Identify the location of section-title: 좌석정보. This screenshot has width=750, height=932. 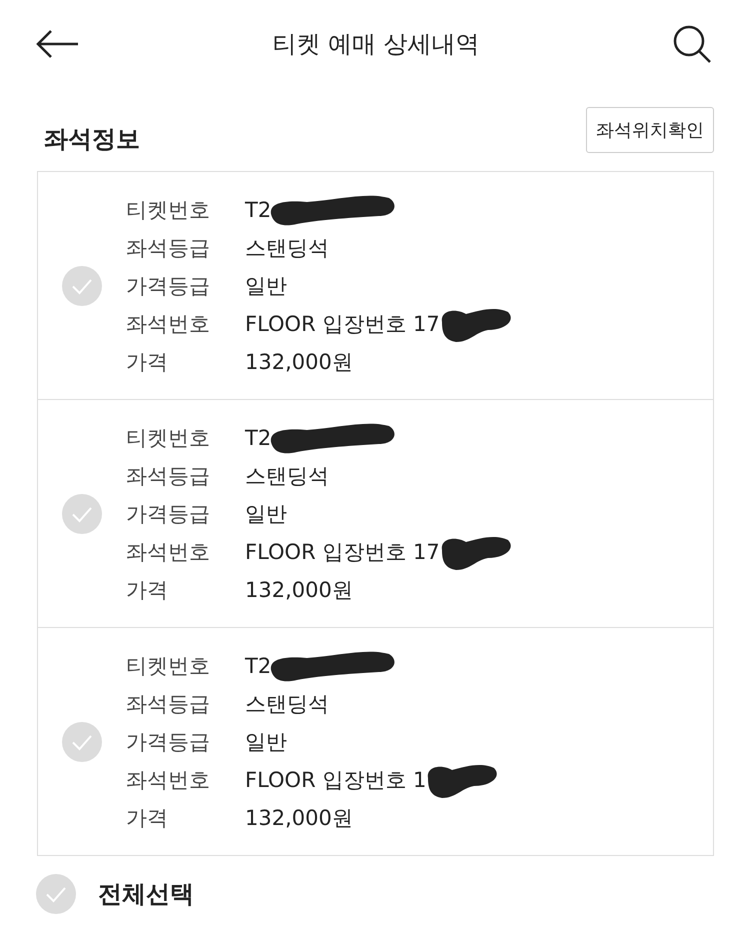
(92, 139).